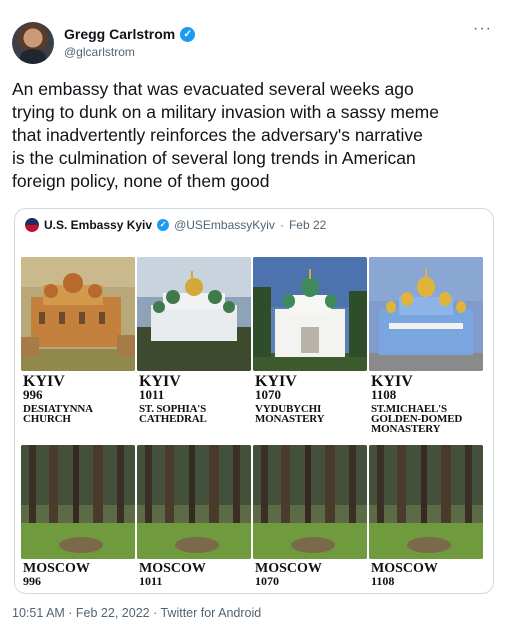  Describe the element at coordinates (482, 29) in the screenshot. I see `more-horizontal-icon: ···` at that location.